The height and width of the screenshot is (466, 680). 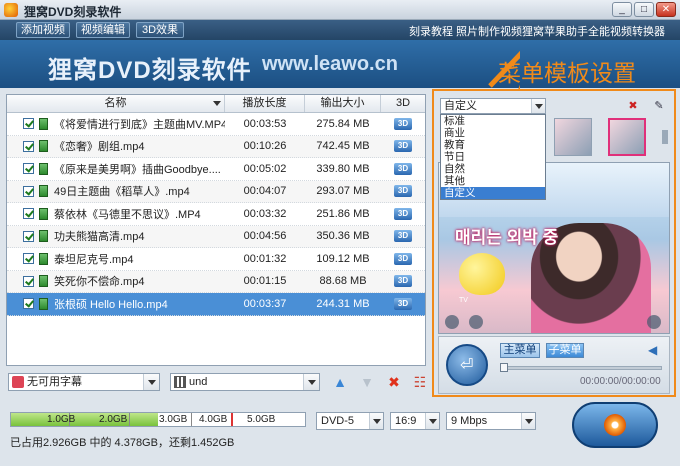 What do you see at coordinates (644, 9) in the screenshot?
I see `maximize-button: □` at bounding box center [644, 9].